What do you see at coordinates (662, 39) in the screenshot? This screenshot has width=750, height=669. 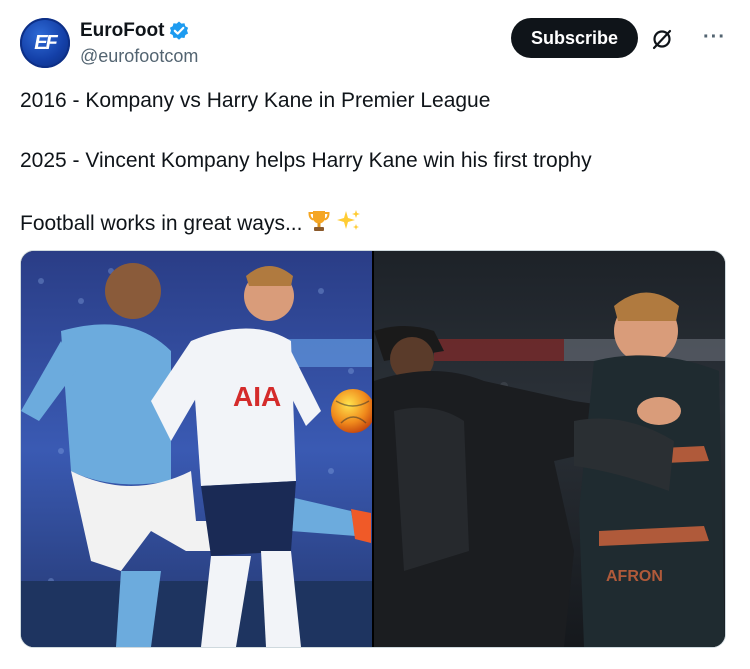 I see `grok-icon` at bounding box center [662, 39].